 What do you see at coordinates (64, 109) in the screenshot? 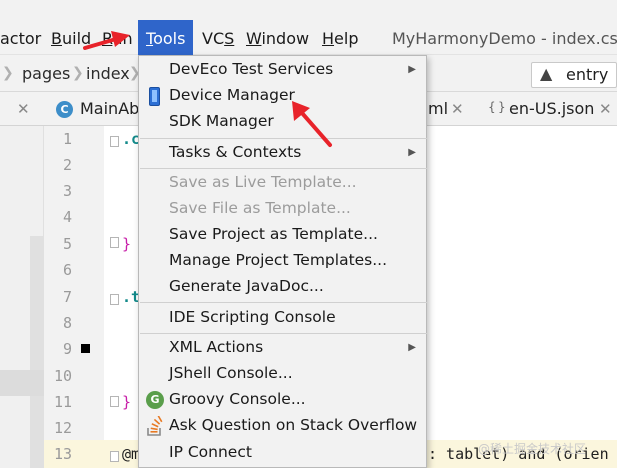
I see `class-file-icon: C` at bounding box center [64, 109].